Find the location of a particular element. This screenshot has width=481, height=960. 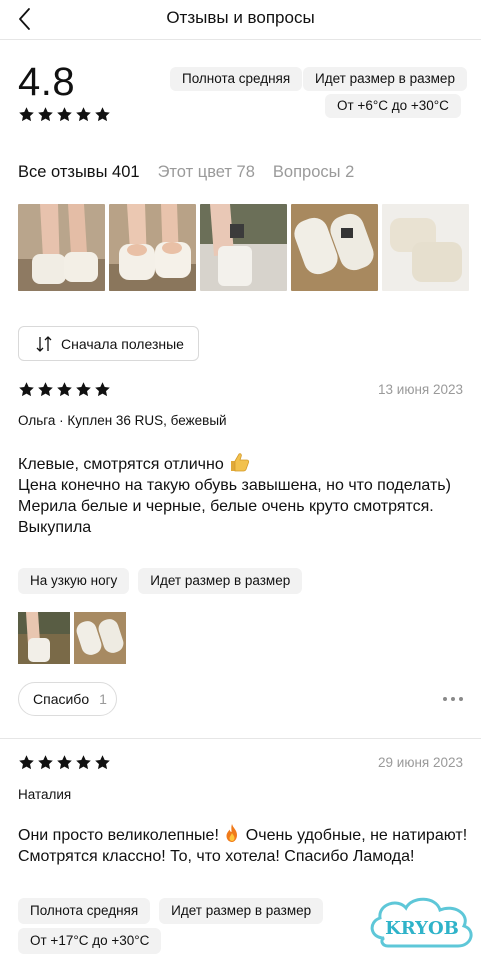

sort-arrows-icon is located at coordinates (44, 343).